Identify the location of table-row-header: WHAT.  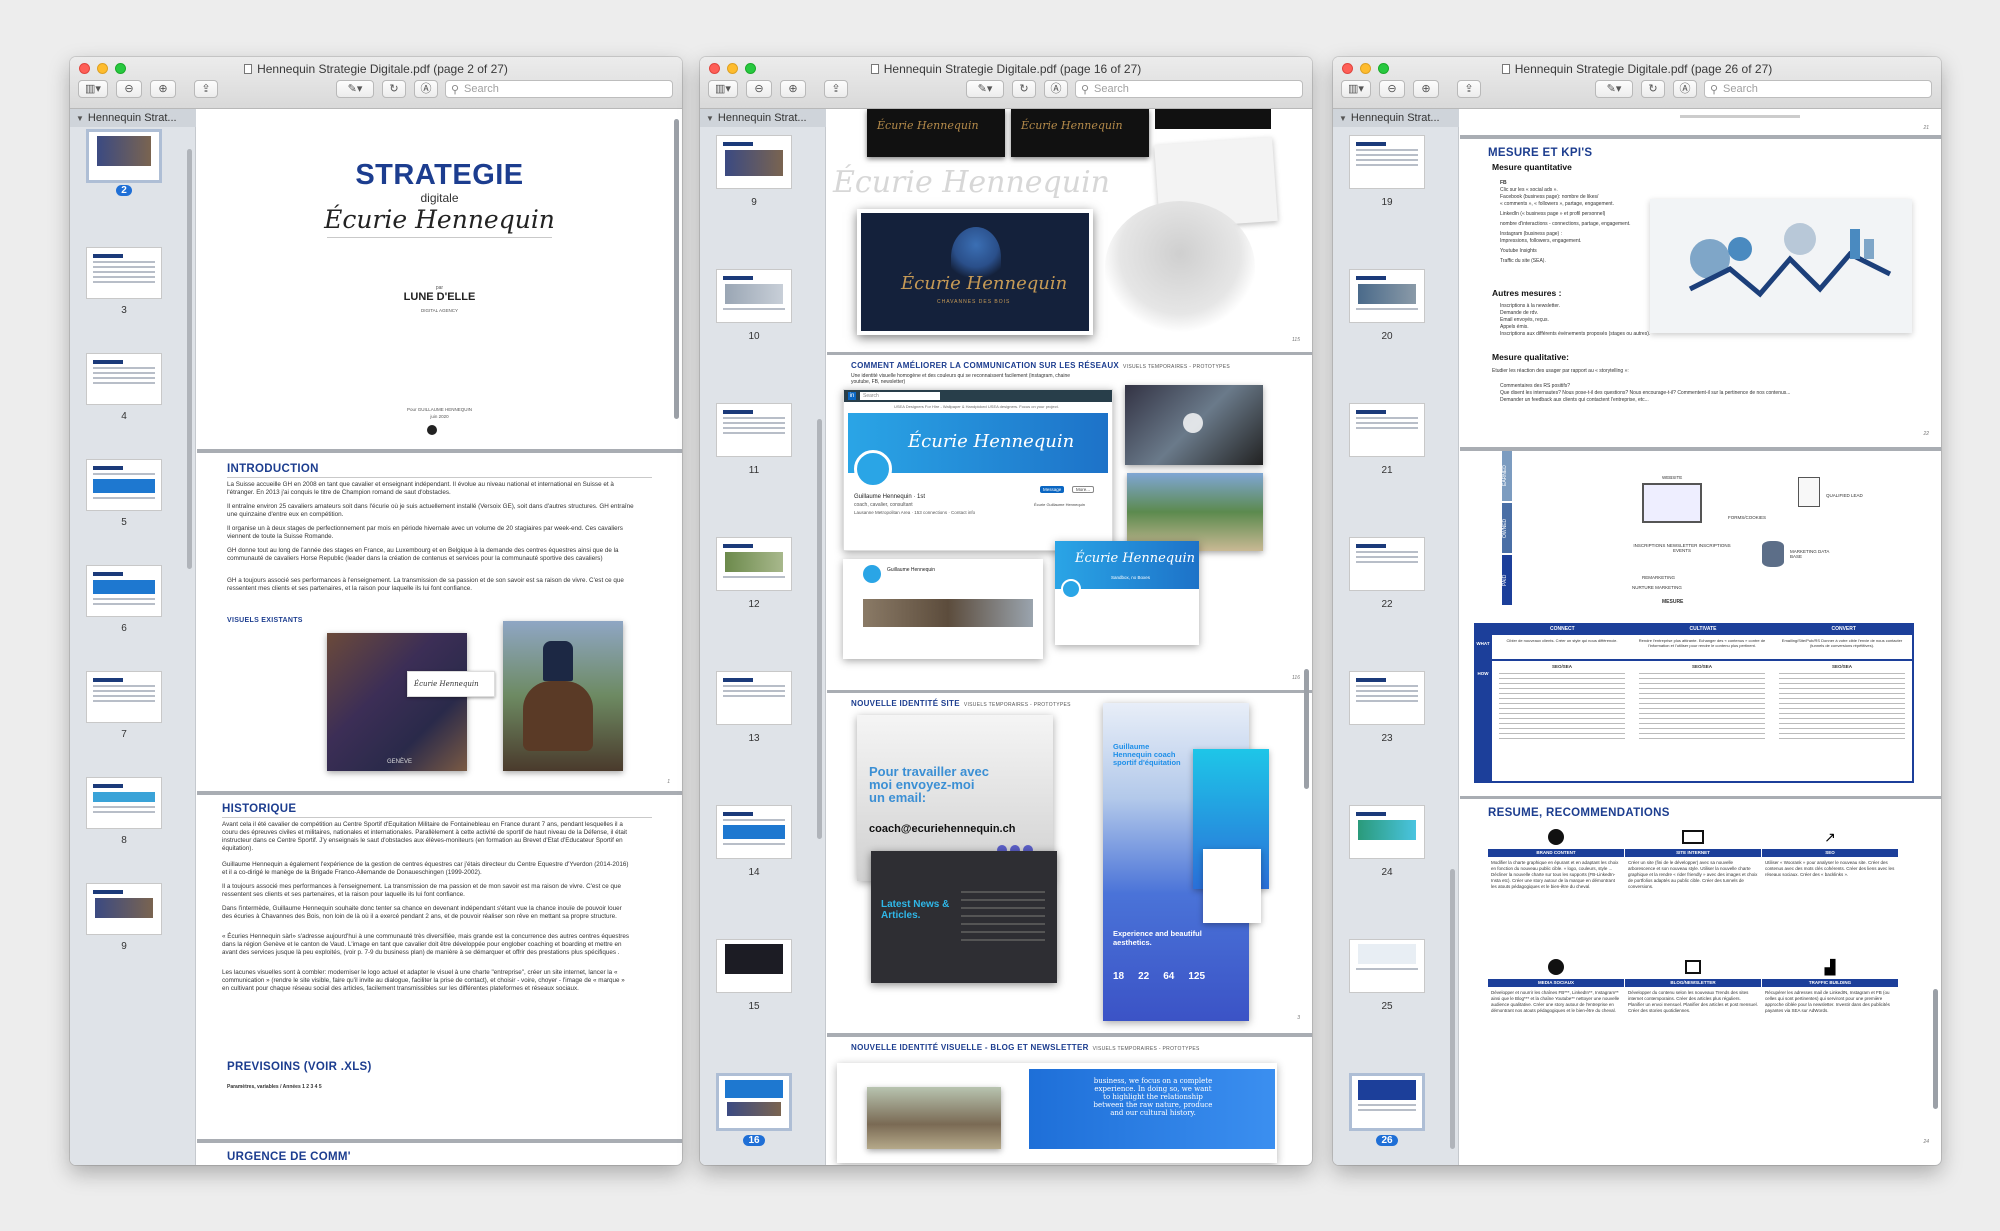
(1483, 643).